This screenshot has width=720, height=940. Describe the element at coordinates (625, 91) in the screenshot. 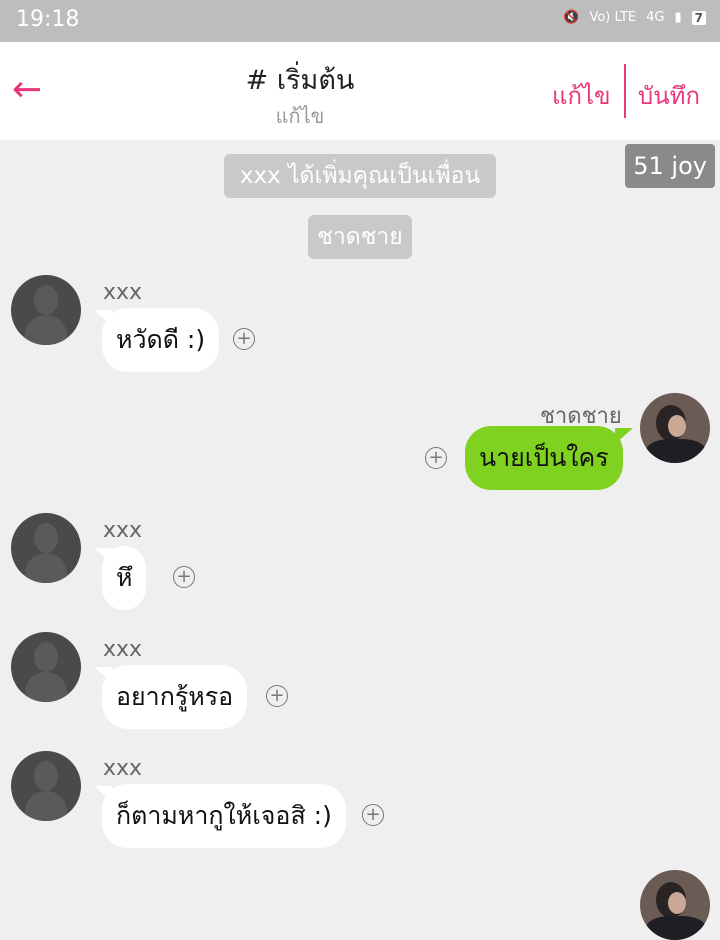

I see `header-divider` at that location.